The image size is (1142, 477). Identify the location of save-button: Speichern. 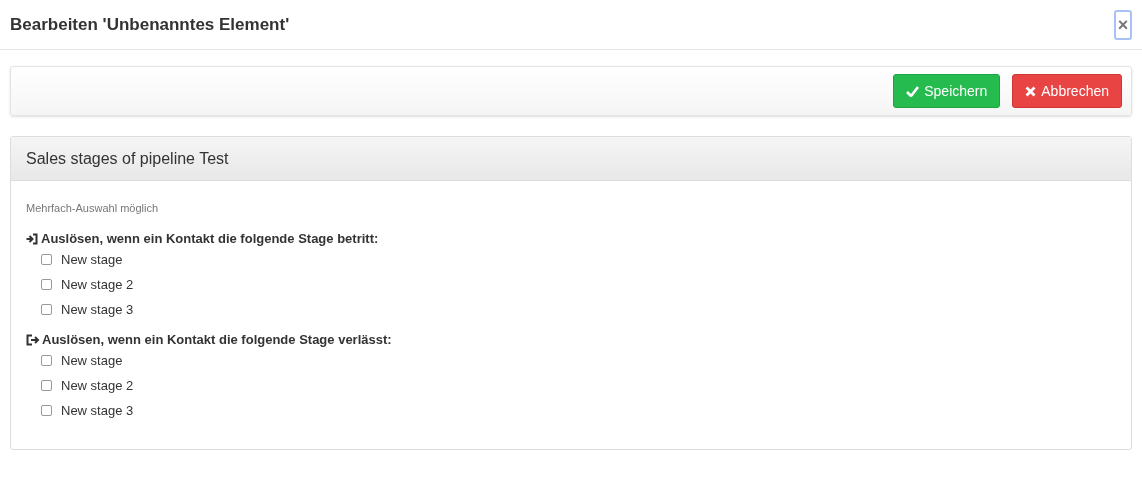
(947, 91).